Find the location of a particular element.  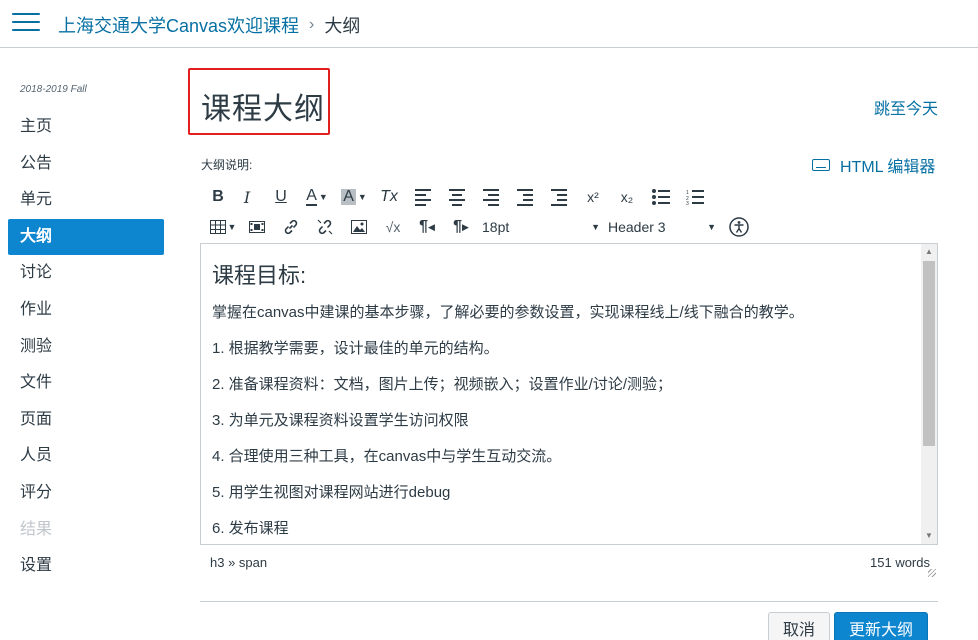

editor-paragraph: 3. 为单元及课程资料设置学生访问权限 is located at coordinates (340, 420).